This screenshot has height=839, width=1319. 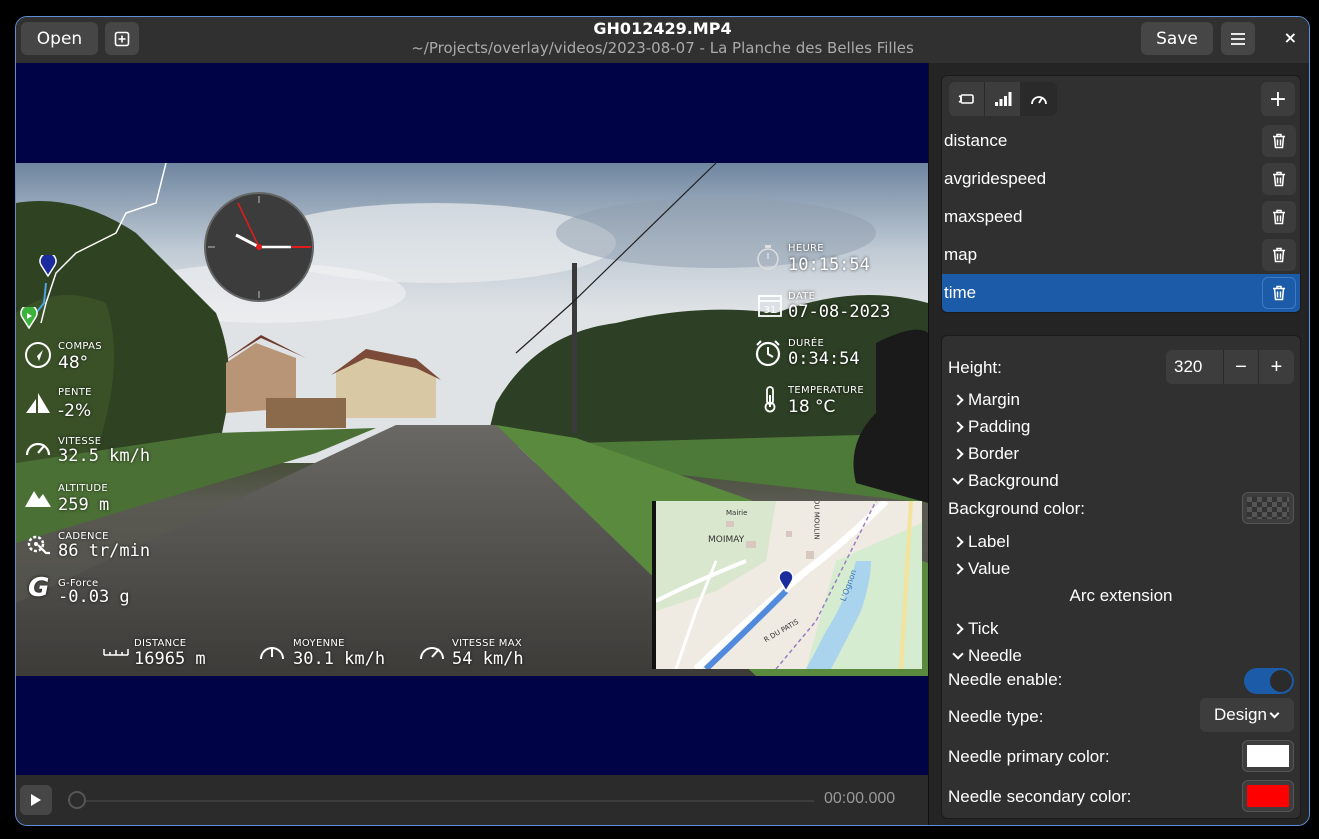 I want to click on widget-list-item: distance, so click(x=1121, y=141).